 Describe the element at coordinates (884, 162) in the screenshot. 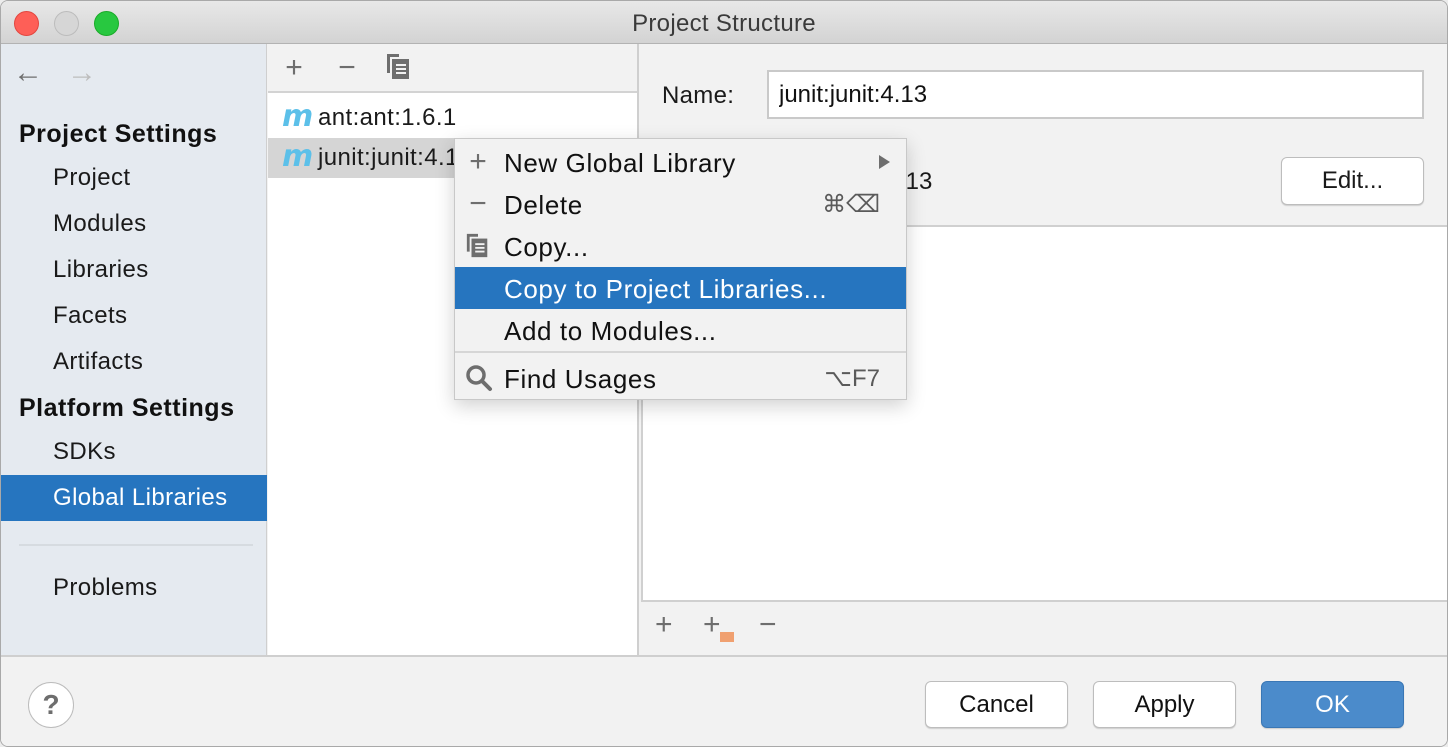

I see `submenu-arrow-icon` at that location.